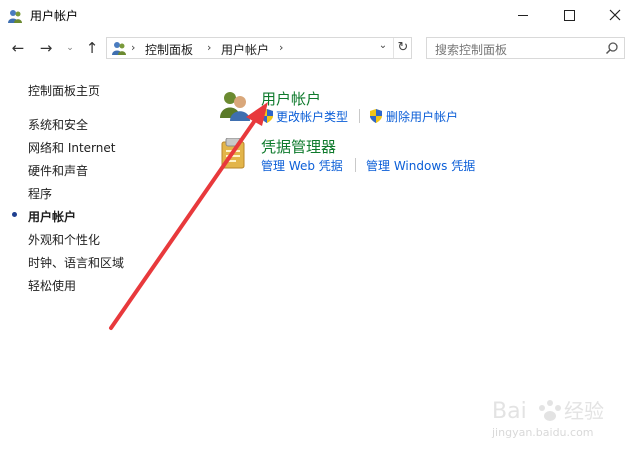 The width and height of the screenshot is (640, 467). I want to click on svg-text: 经验, so click(584, 411).